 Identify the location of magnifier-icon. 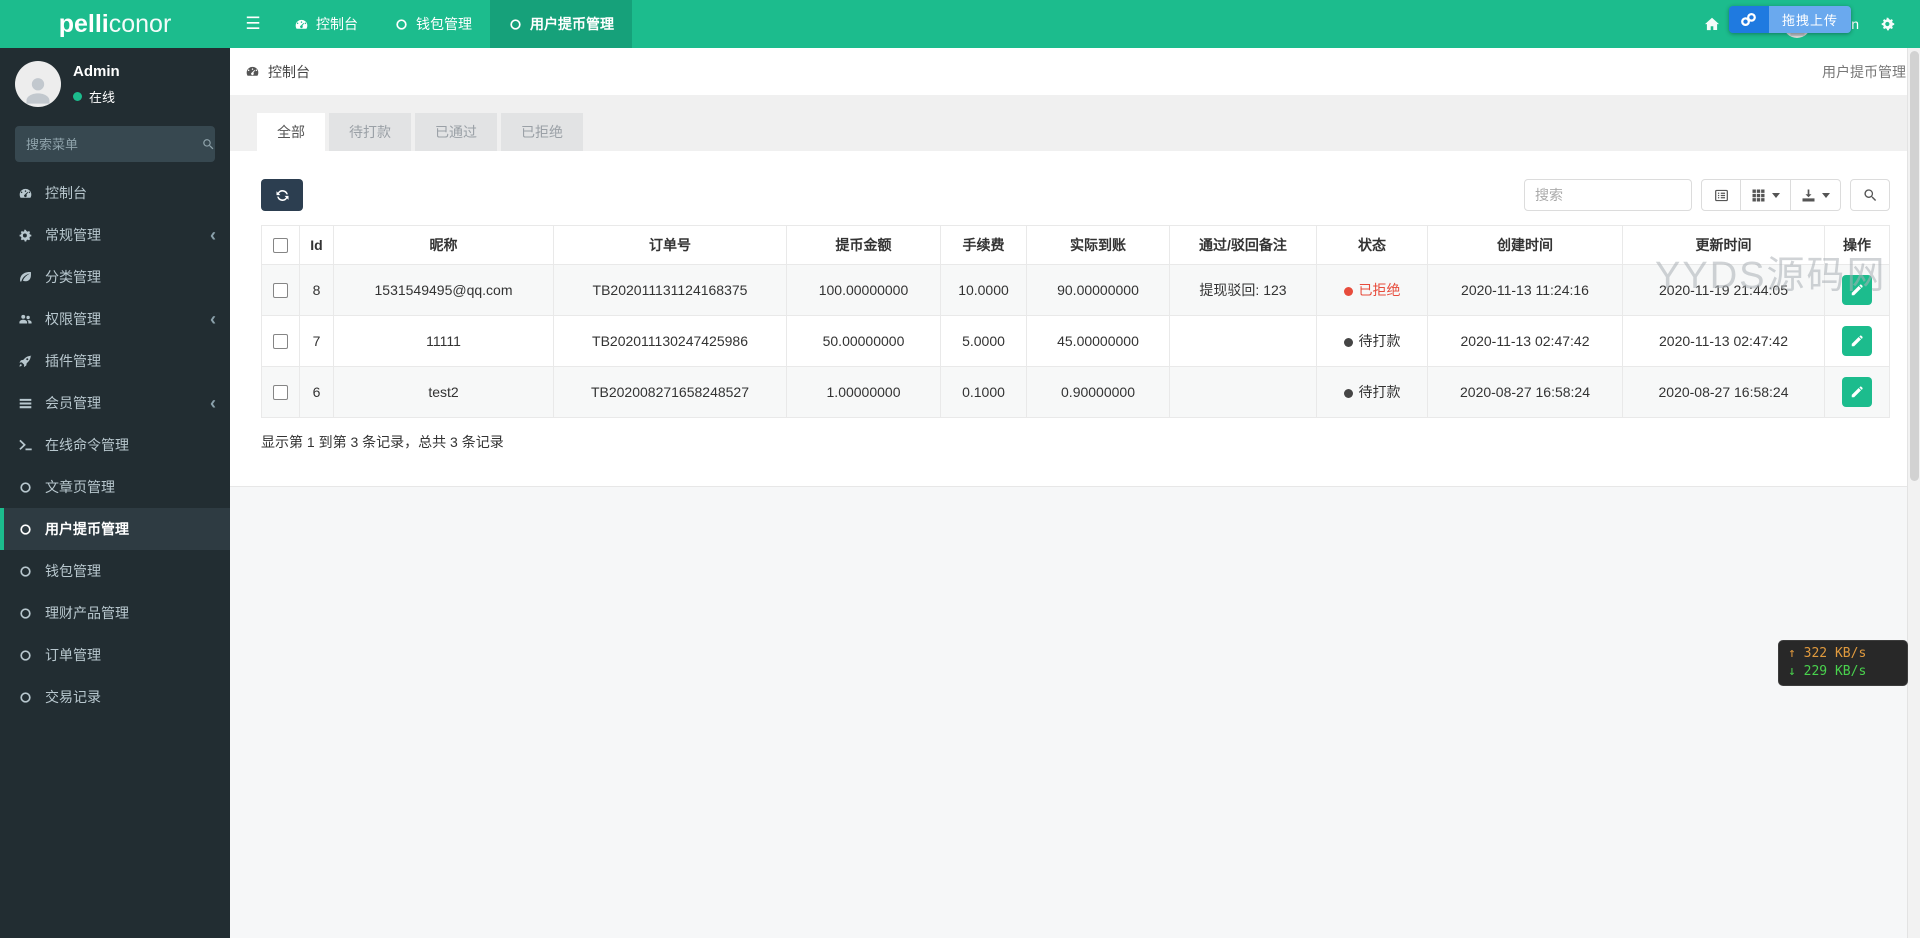
(1870, 195).